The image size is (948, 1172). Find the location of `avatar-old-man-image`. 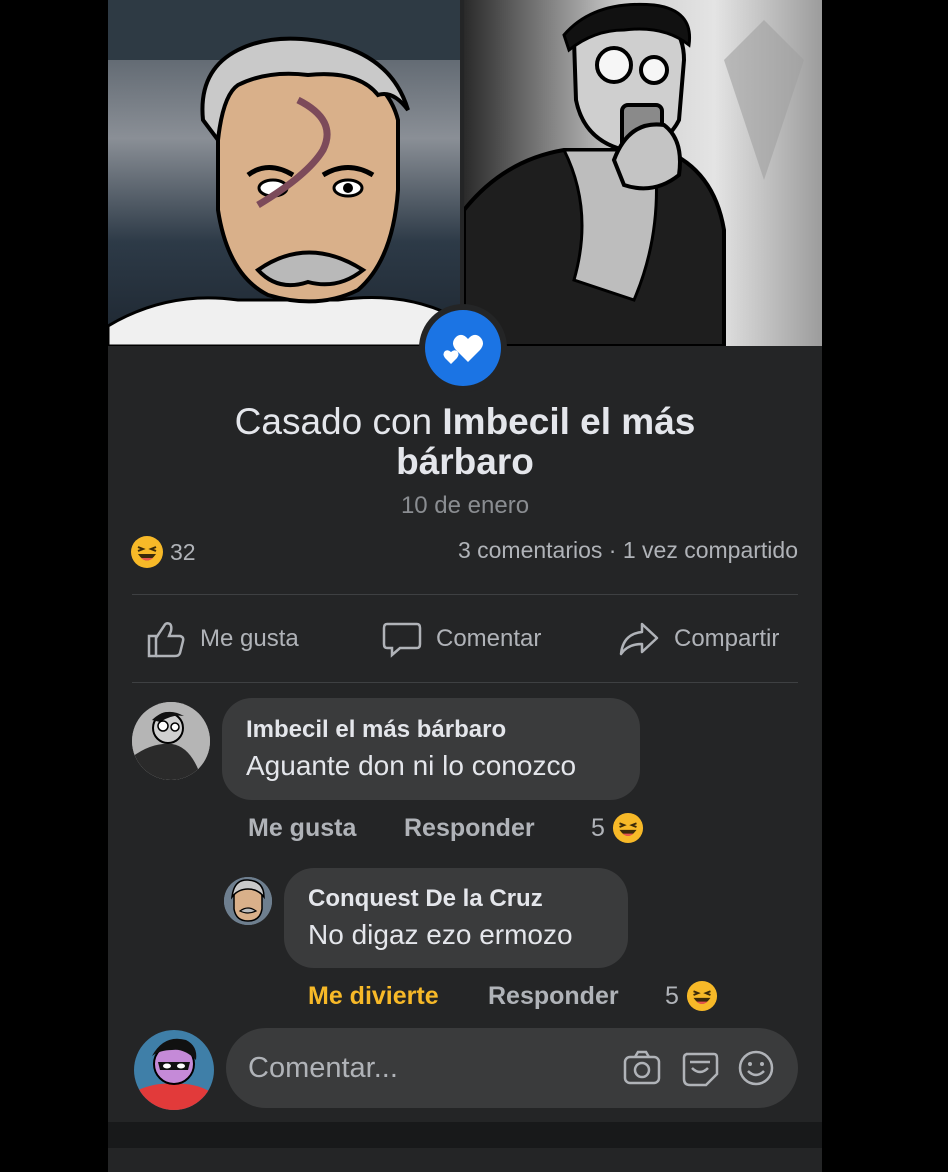

avatar-old-man-image is located at coordinates (248, 901).